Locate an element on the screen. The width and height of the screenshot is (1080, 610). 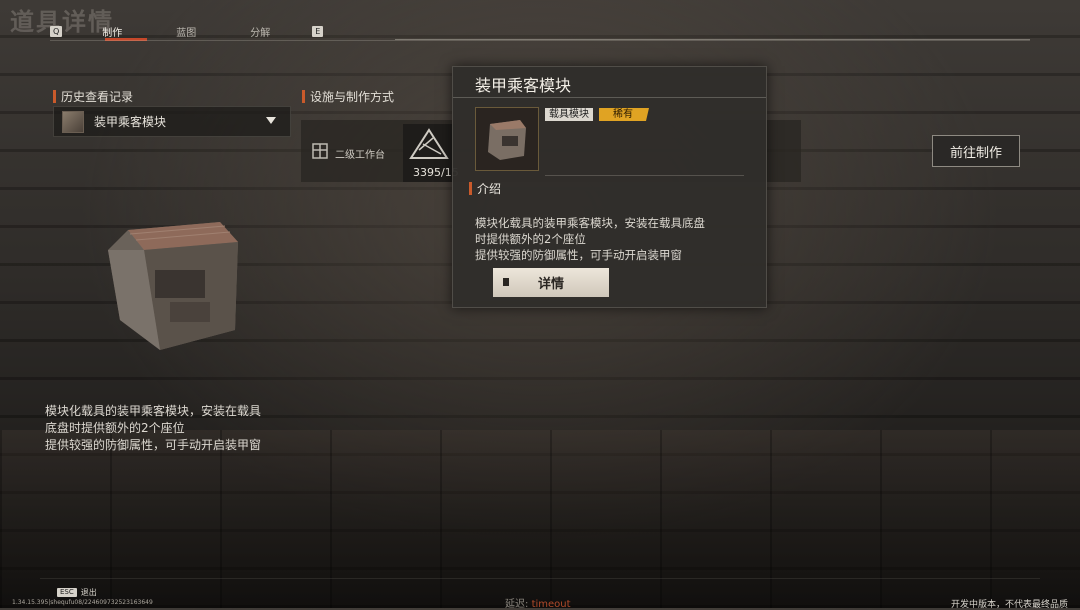
history-section-heading: 历史查看记录 is located at coordinates (93, 96).